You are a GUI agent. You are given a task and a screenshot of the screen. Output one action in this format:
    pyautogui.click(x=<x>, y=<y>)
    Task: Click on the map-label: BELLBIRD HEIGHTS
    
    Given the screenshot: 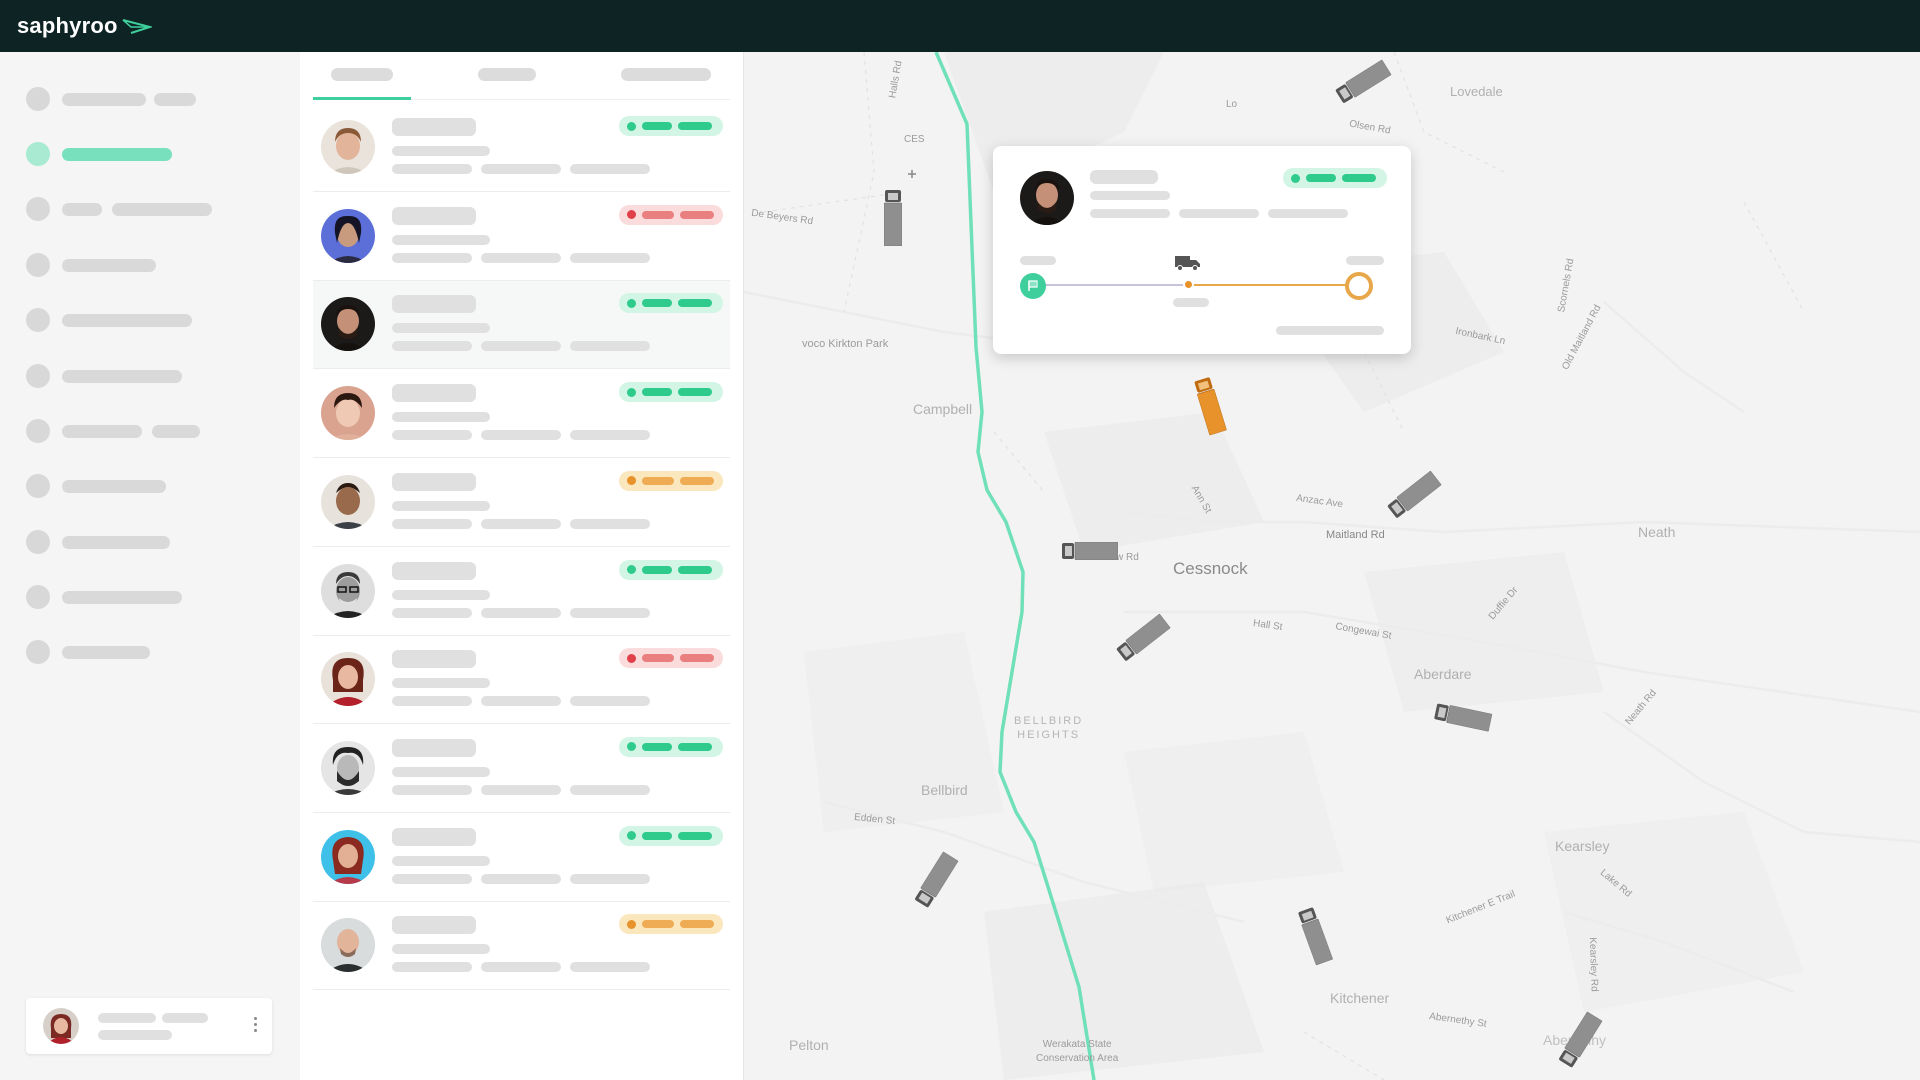 What is the action you would take?
    pyautogui.click(x=1048, y=728)
    